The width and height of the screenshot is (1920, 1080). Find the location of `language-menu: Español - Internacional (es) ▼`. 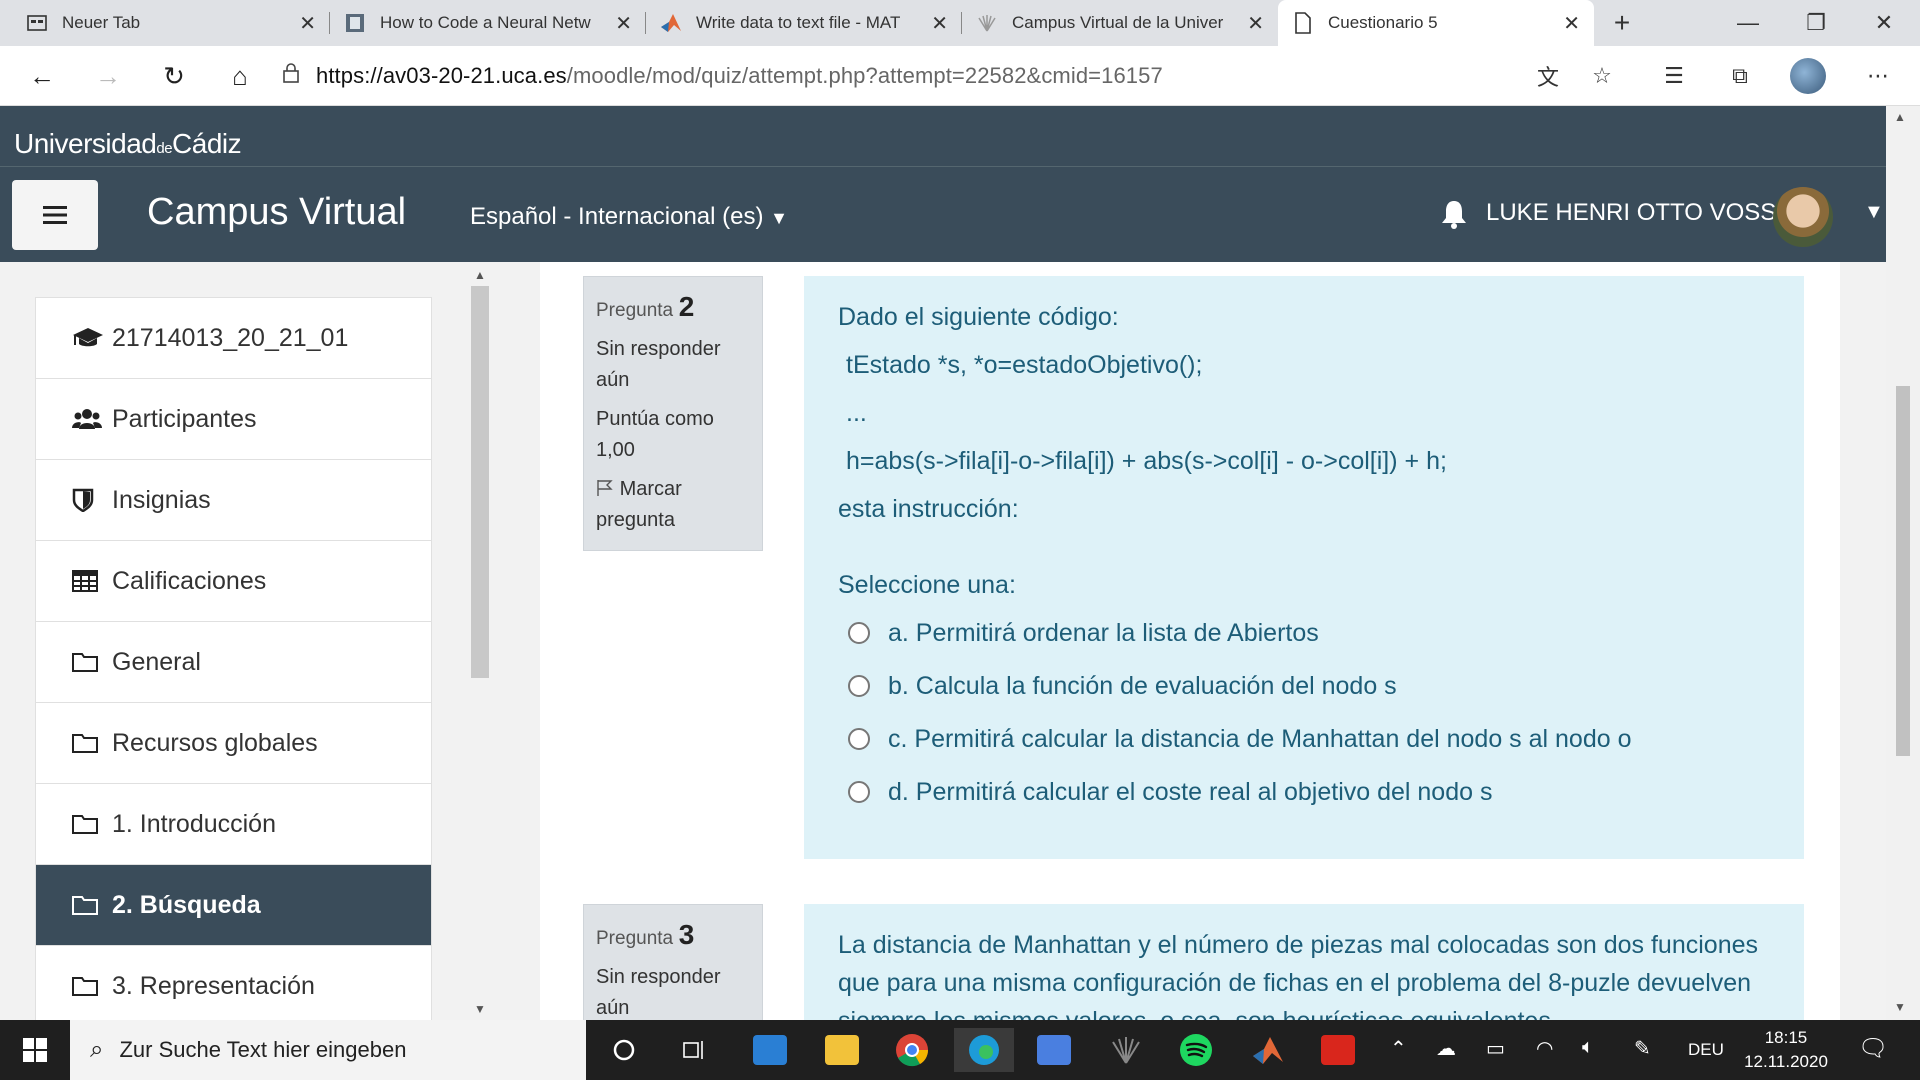

language-menu: Español - Internacional (es) ▼ is located at coordinates (629, 217).